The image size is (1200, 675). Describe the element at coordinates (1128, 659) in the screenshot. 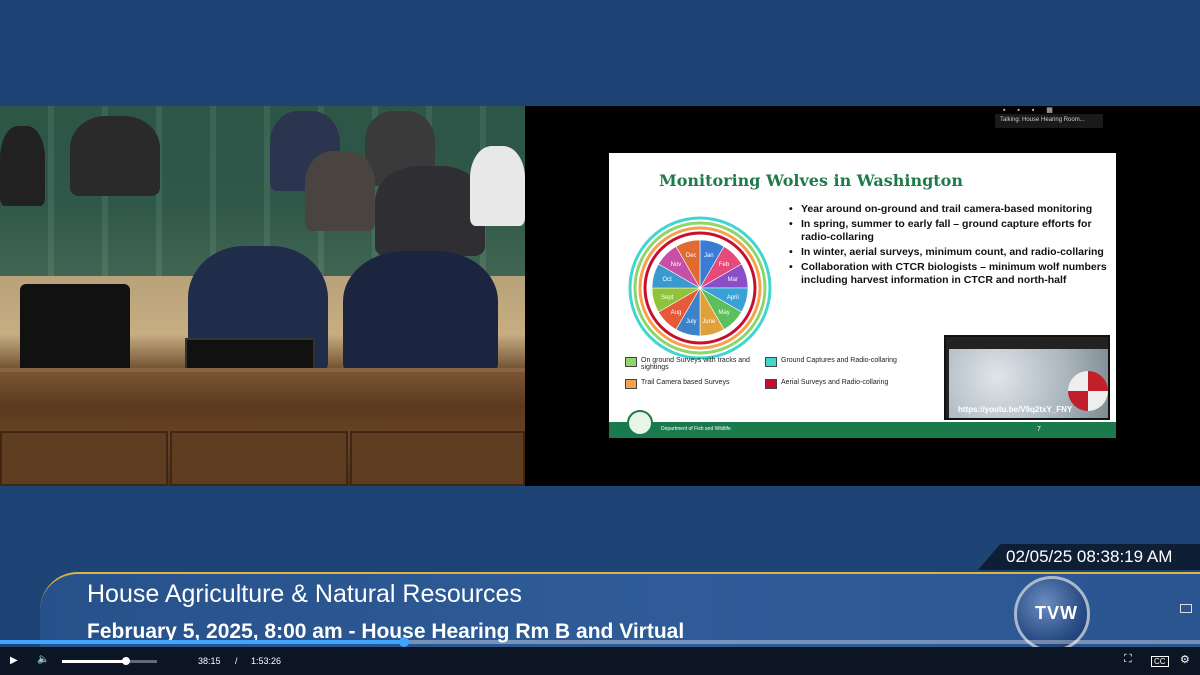

I see `fullscreen-icon: ⛶` at that location.